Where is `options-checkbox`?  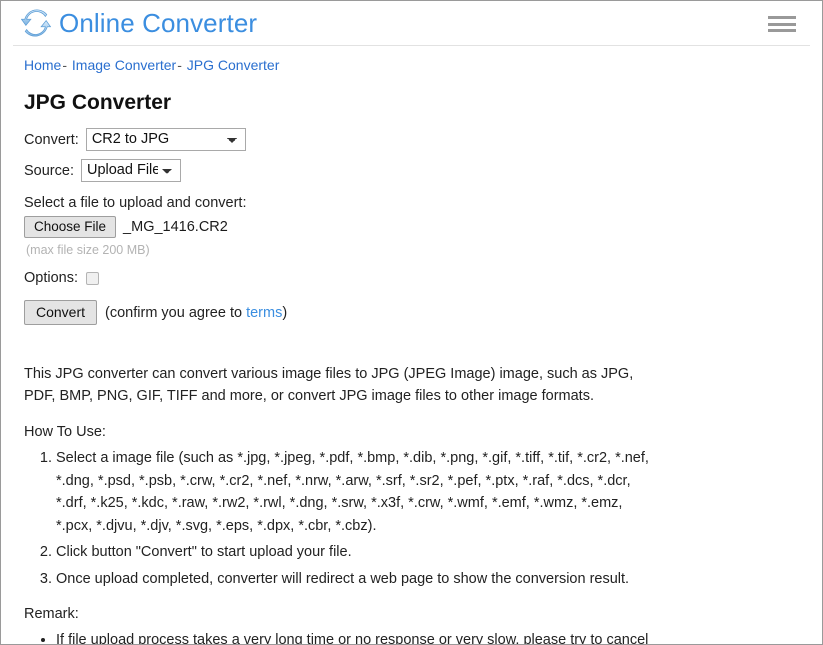 options-checkbox is located at coordinates (92, 278).